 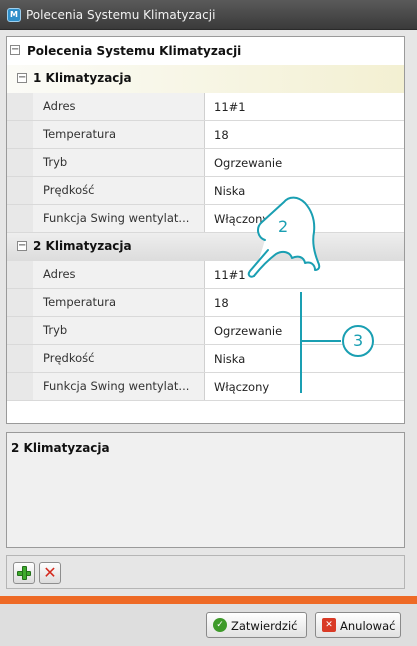 What do you see at coordinates (329, 625) in the screenshot?
I see `close-icon: ✕` at bounding box center [329, 625].